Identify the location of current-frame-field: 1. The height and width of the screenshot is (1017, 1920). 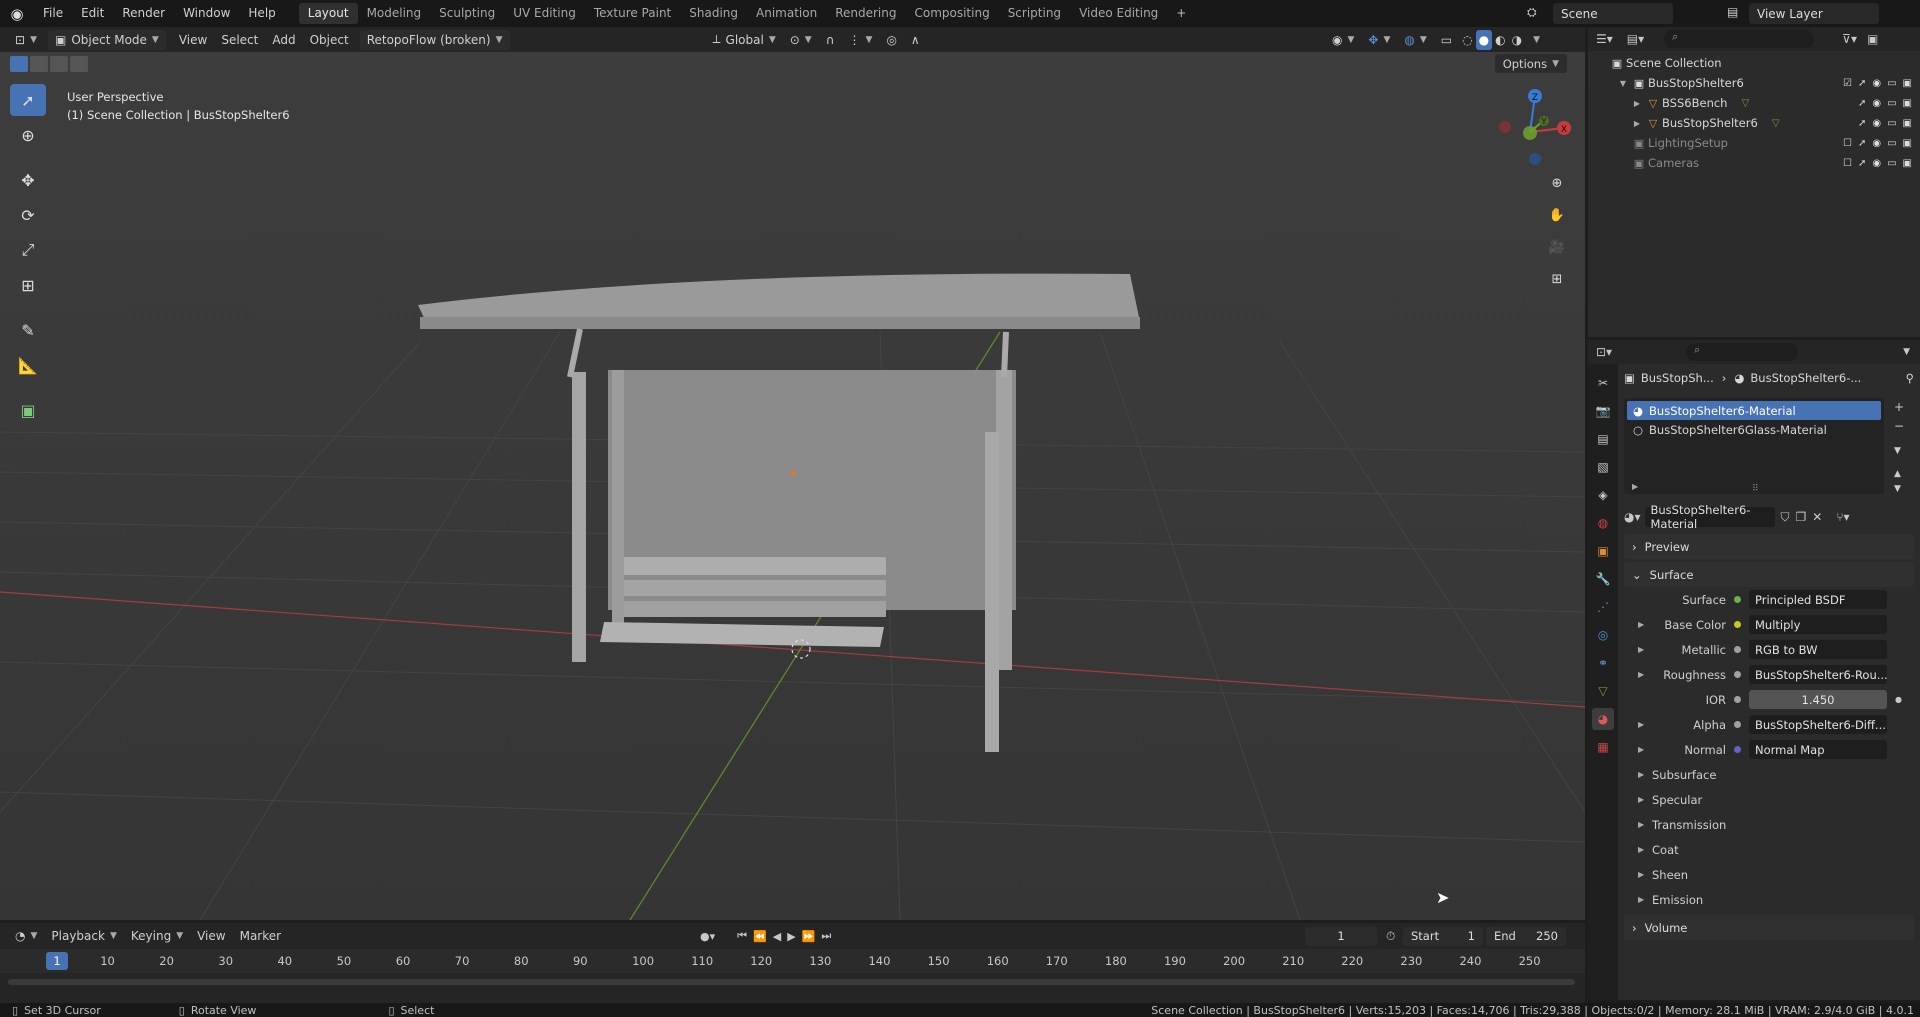
(1341, 936).